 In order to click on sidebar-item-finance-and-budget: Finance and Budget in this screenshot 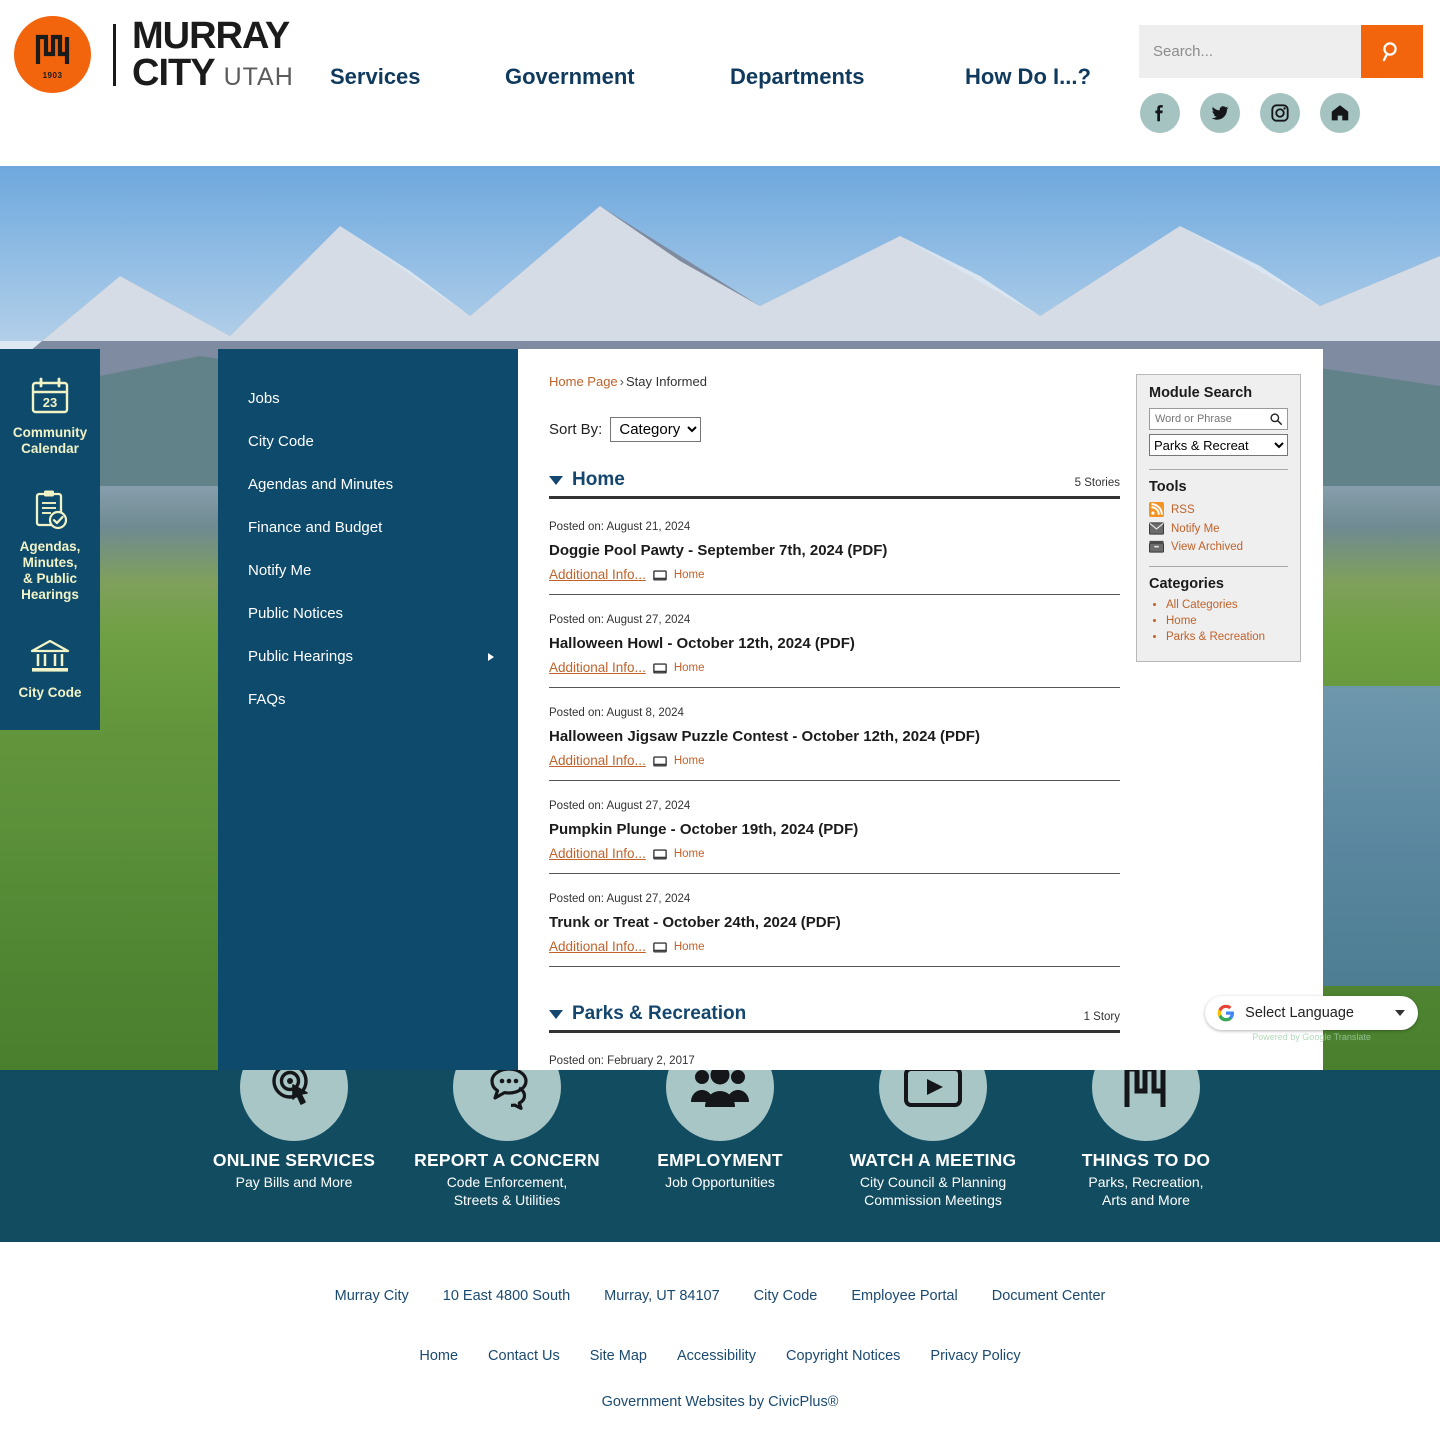, I will do `click(368, 527)`.